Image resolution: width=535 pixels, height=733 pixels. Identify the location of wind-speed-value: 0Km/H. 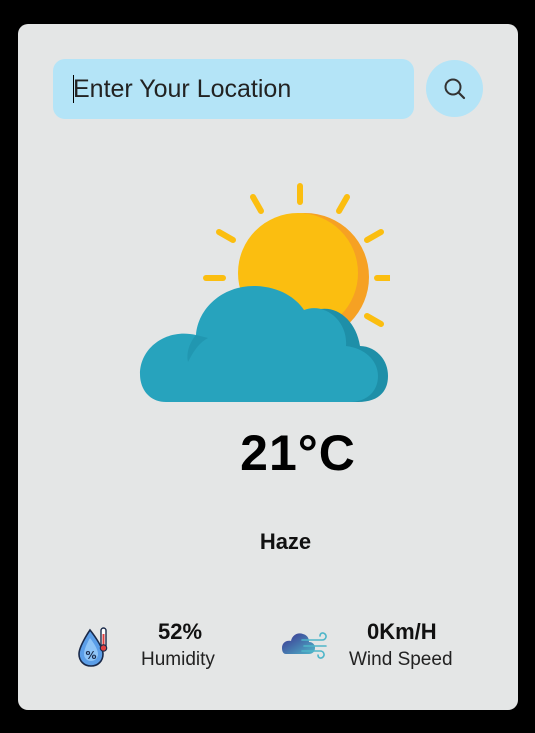
(402, 631).